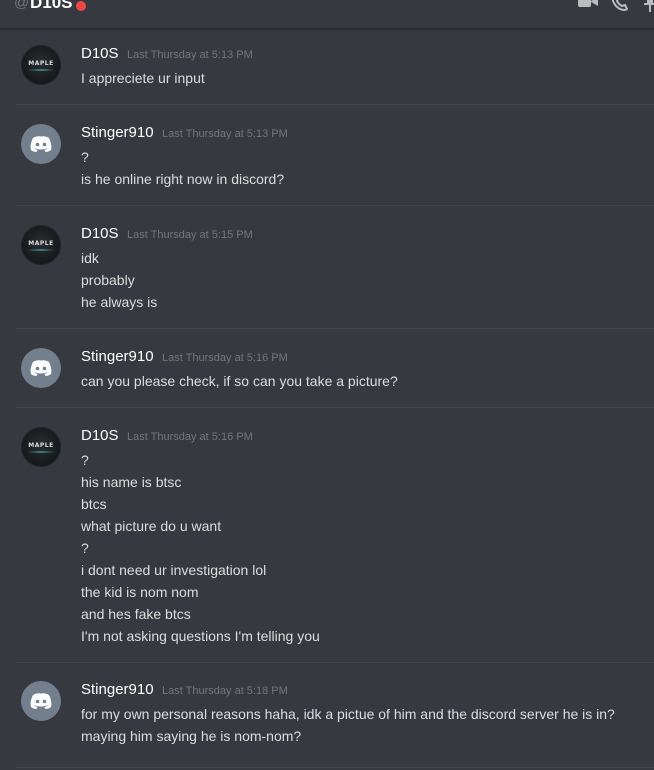 Image resolution: width=654 pixels, height=770 pixels. Describe the element at coordinates (94, 504) in the screenshot. I see `message-line: btcs` at that location.